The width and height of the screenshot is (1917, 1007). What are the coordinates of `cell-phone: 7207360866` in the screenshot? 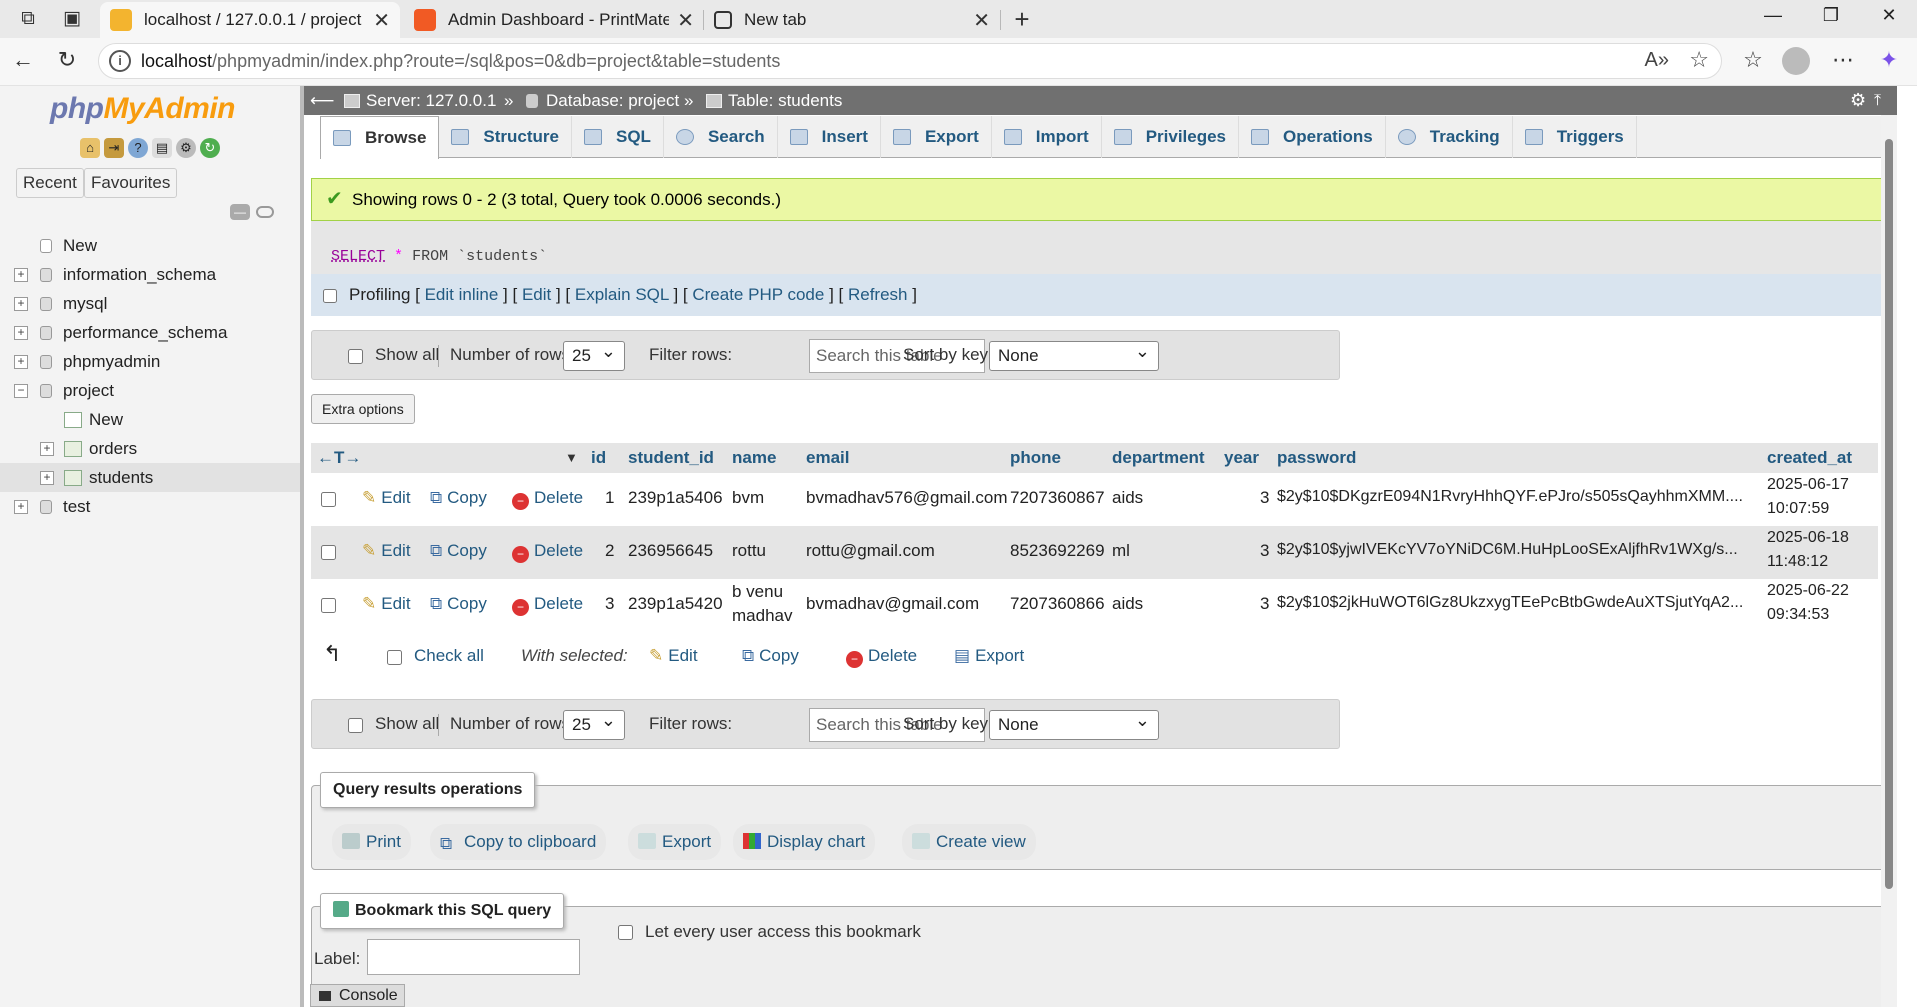 It's located at (1057, 604).